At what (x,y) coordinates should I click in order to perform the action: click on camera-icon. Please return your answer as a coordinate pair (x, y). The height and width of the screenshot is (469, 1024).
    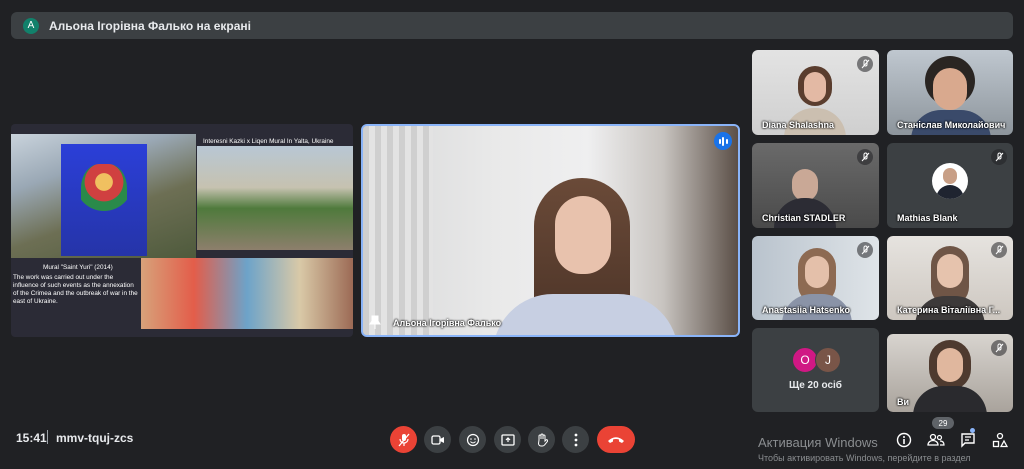
    Looking at the image, I should click on (437, 439).